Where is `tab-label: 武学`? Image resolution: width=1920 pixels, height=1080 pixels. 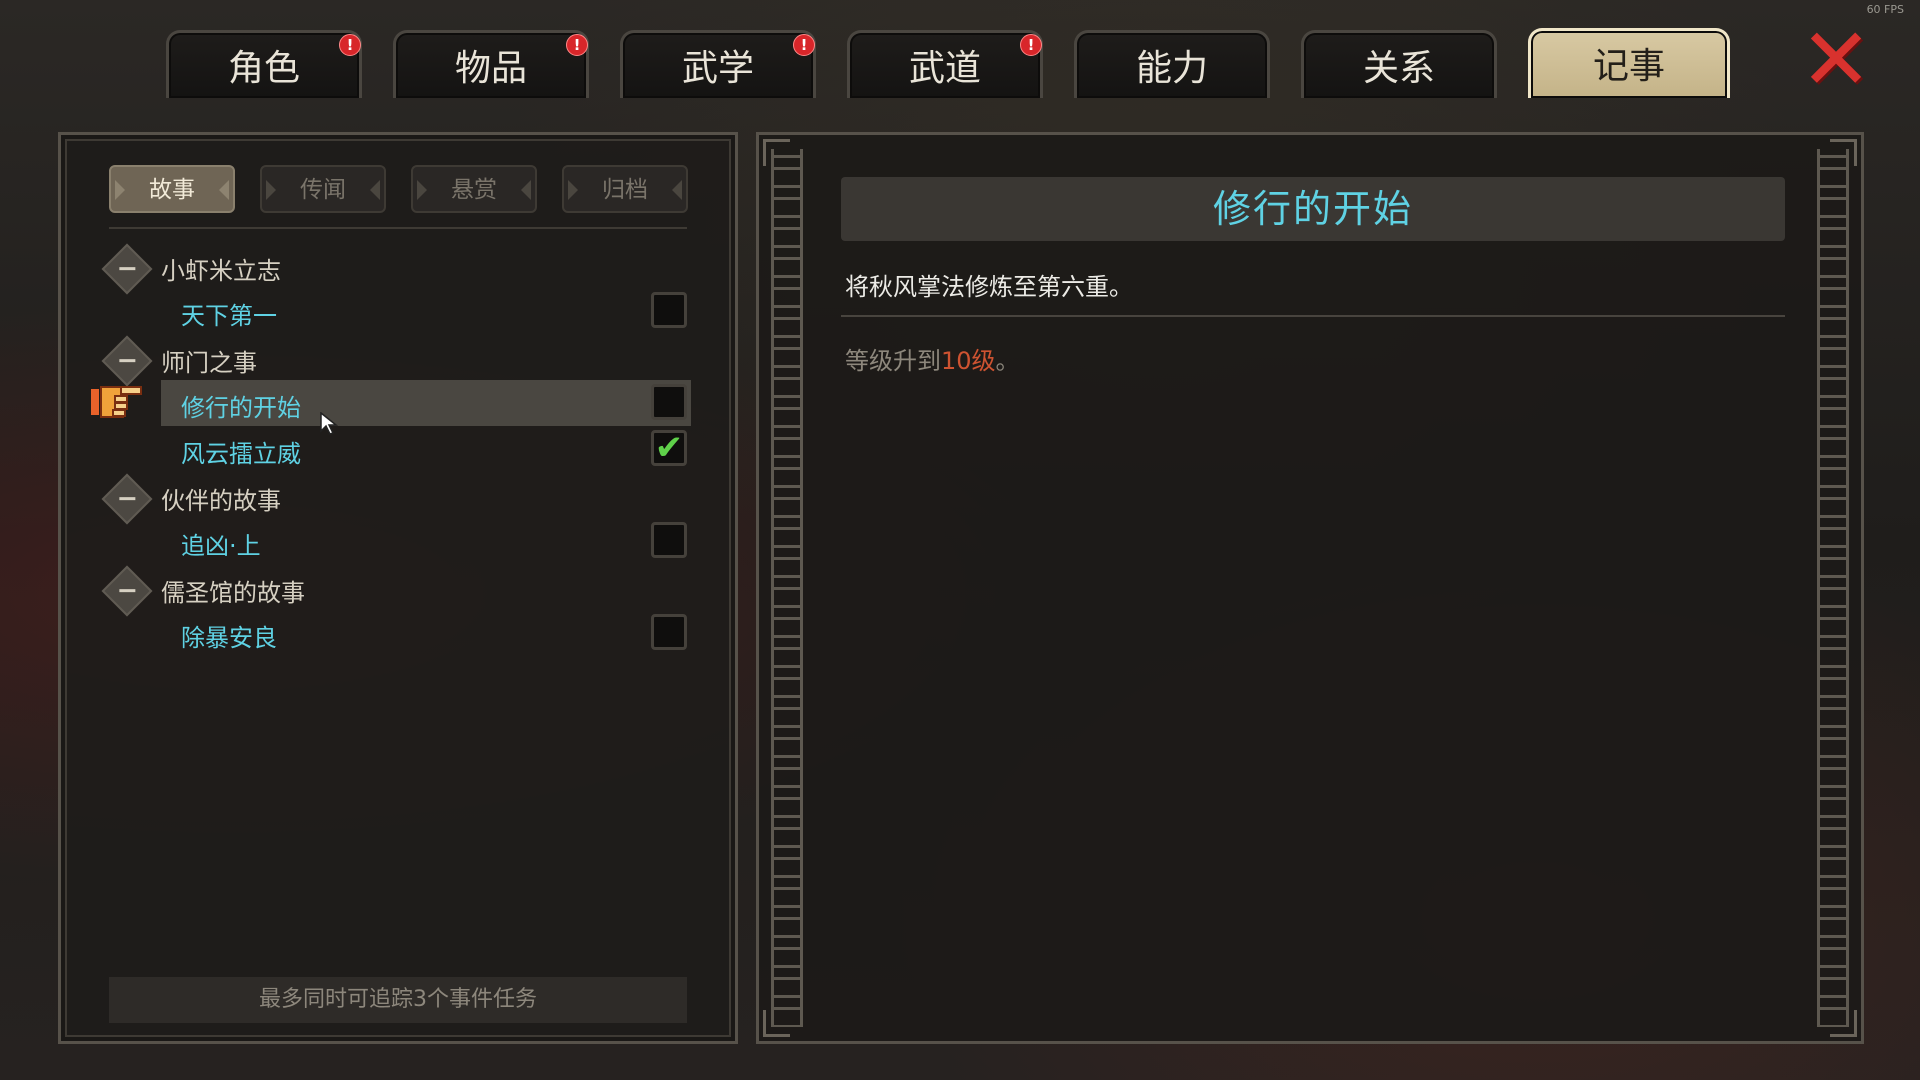
tab-label: 武学 is located at coordinates (717, 68).